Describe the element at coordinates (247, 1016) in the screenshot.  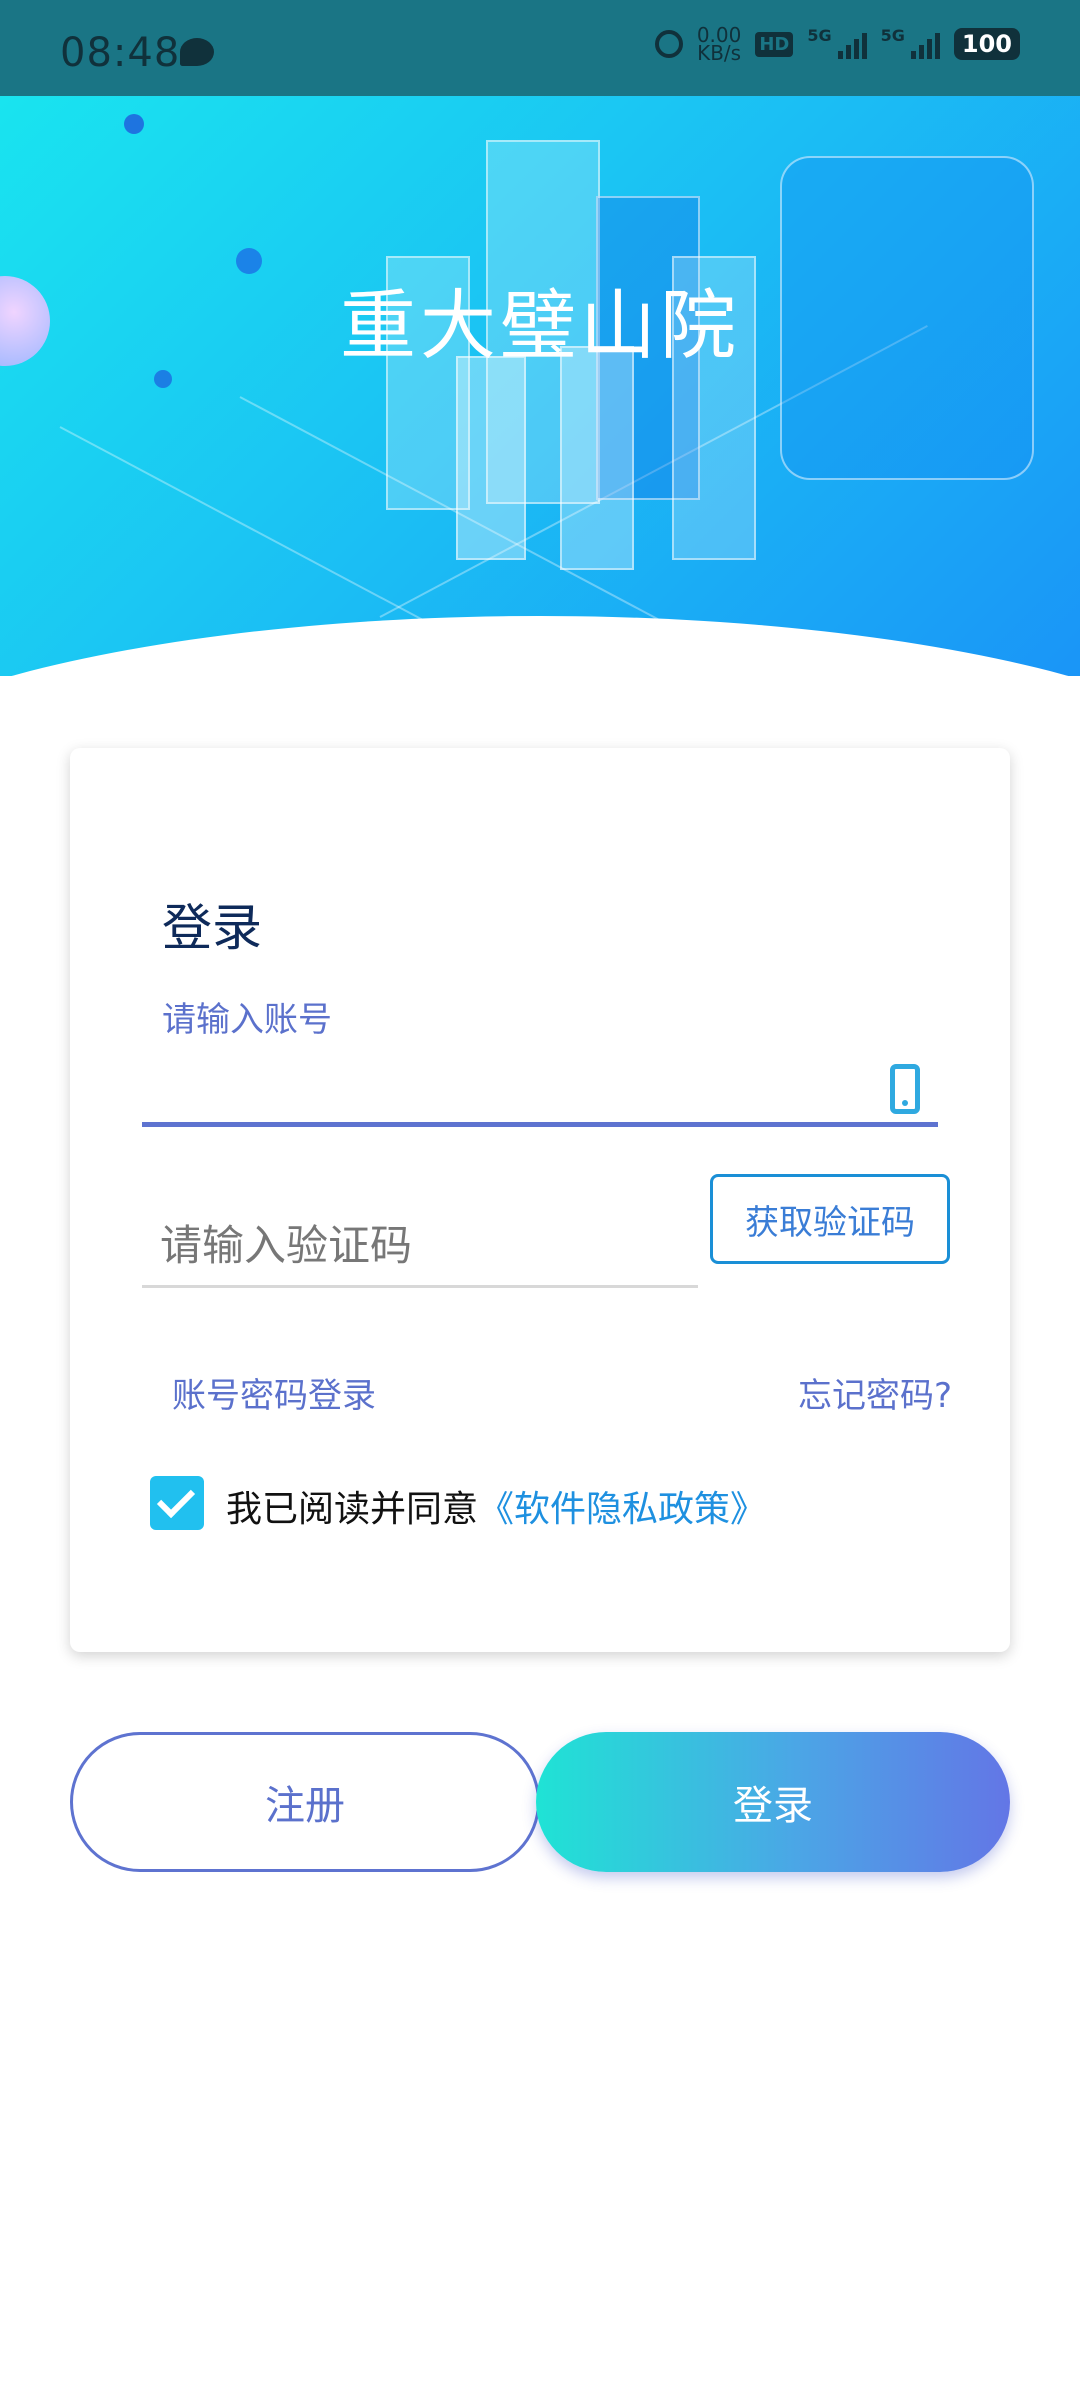
I see `account-input-label: 请输入账号` at that location.